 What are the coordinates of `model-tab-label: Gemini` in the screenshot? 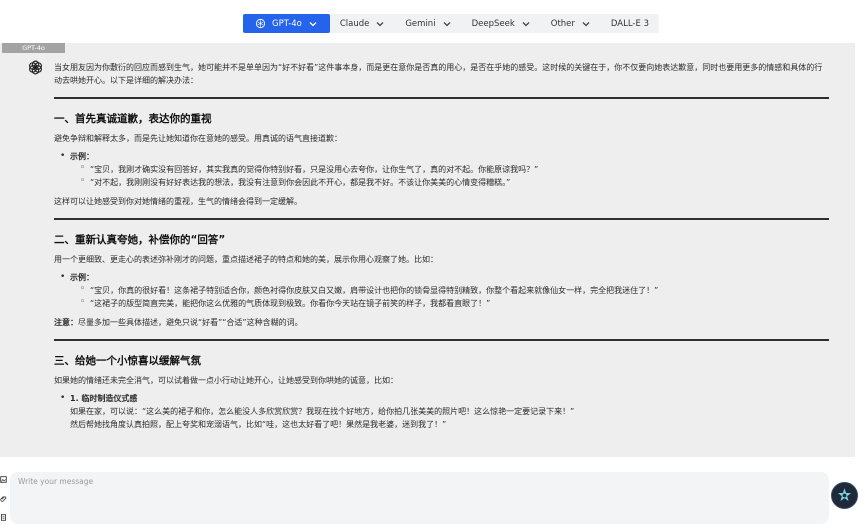 It's located at (420, 23).